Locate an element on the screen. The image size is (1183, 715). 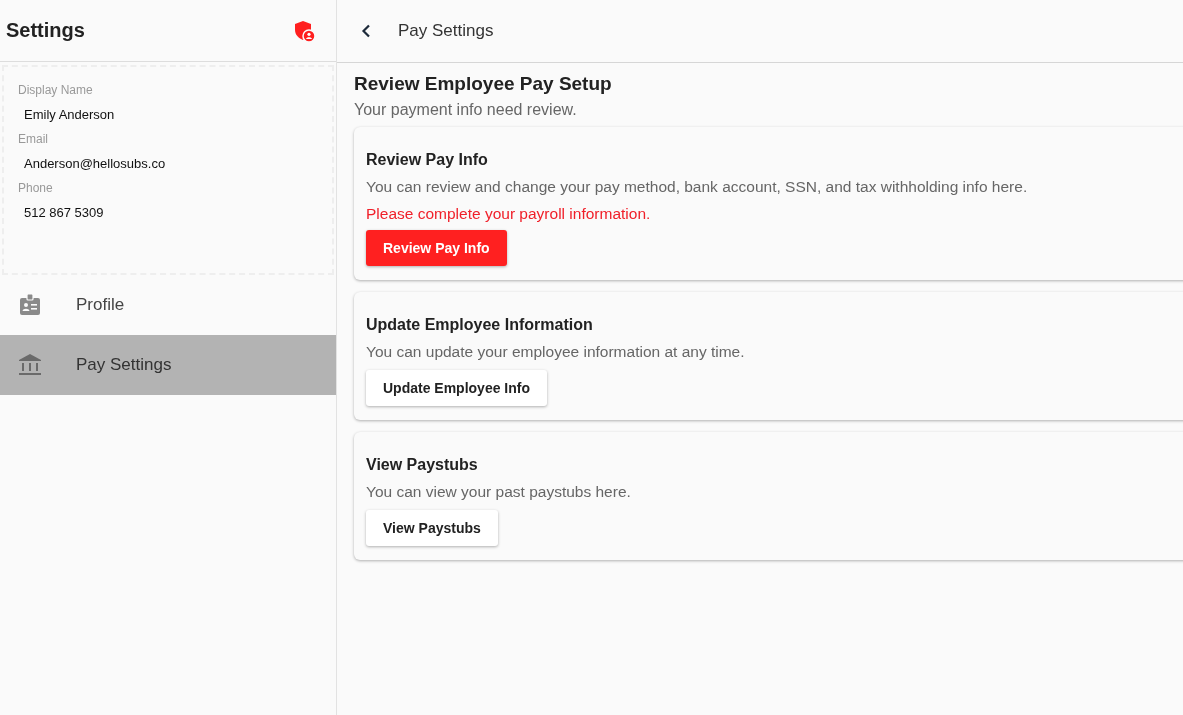
field-label: Display Name is located at coordinates (56, 90).